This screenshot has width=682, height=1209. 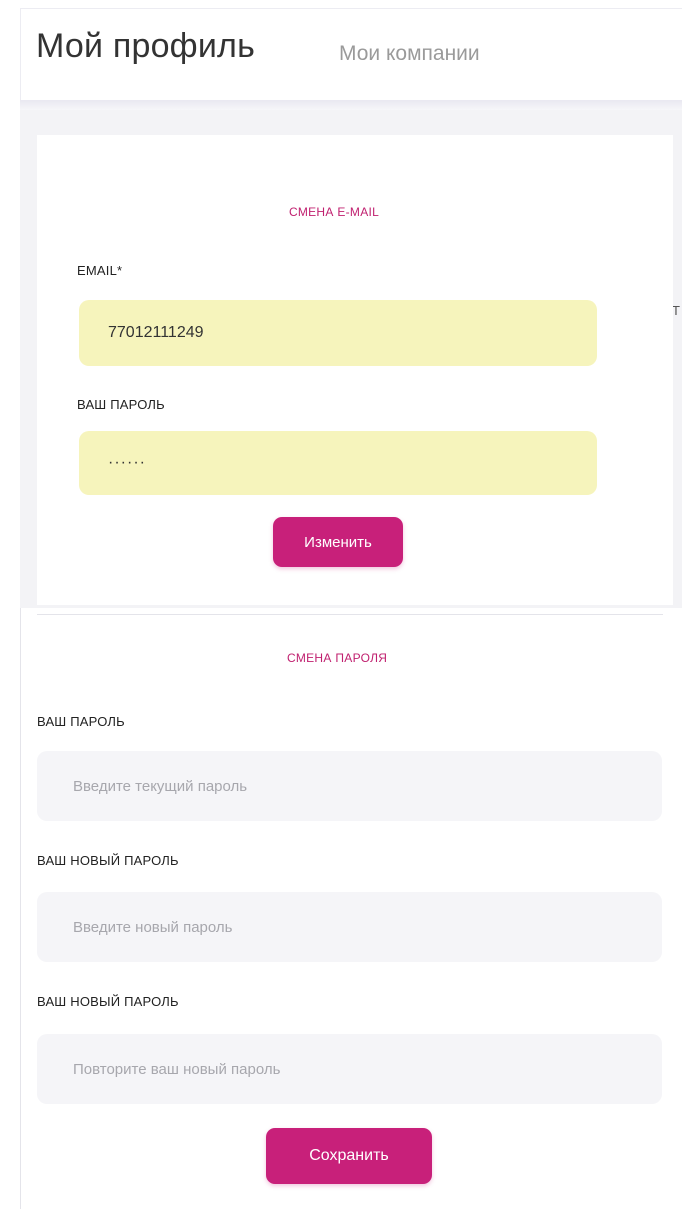 What do you see at coordinates (409, 54) in the screenshot?
I see `tab-my-companies: Мои компании` at bounding box center [409, 54].